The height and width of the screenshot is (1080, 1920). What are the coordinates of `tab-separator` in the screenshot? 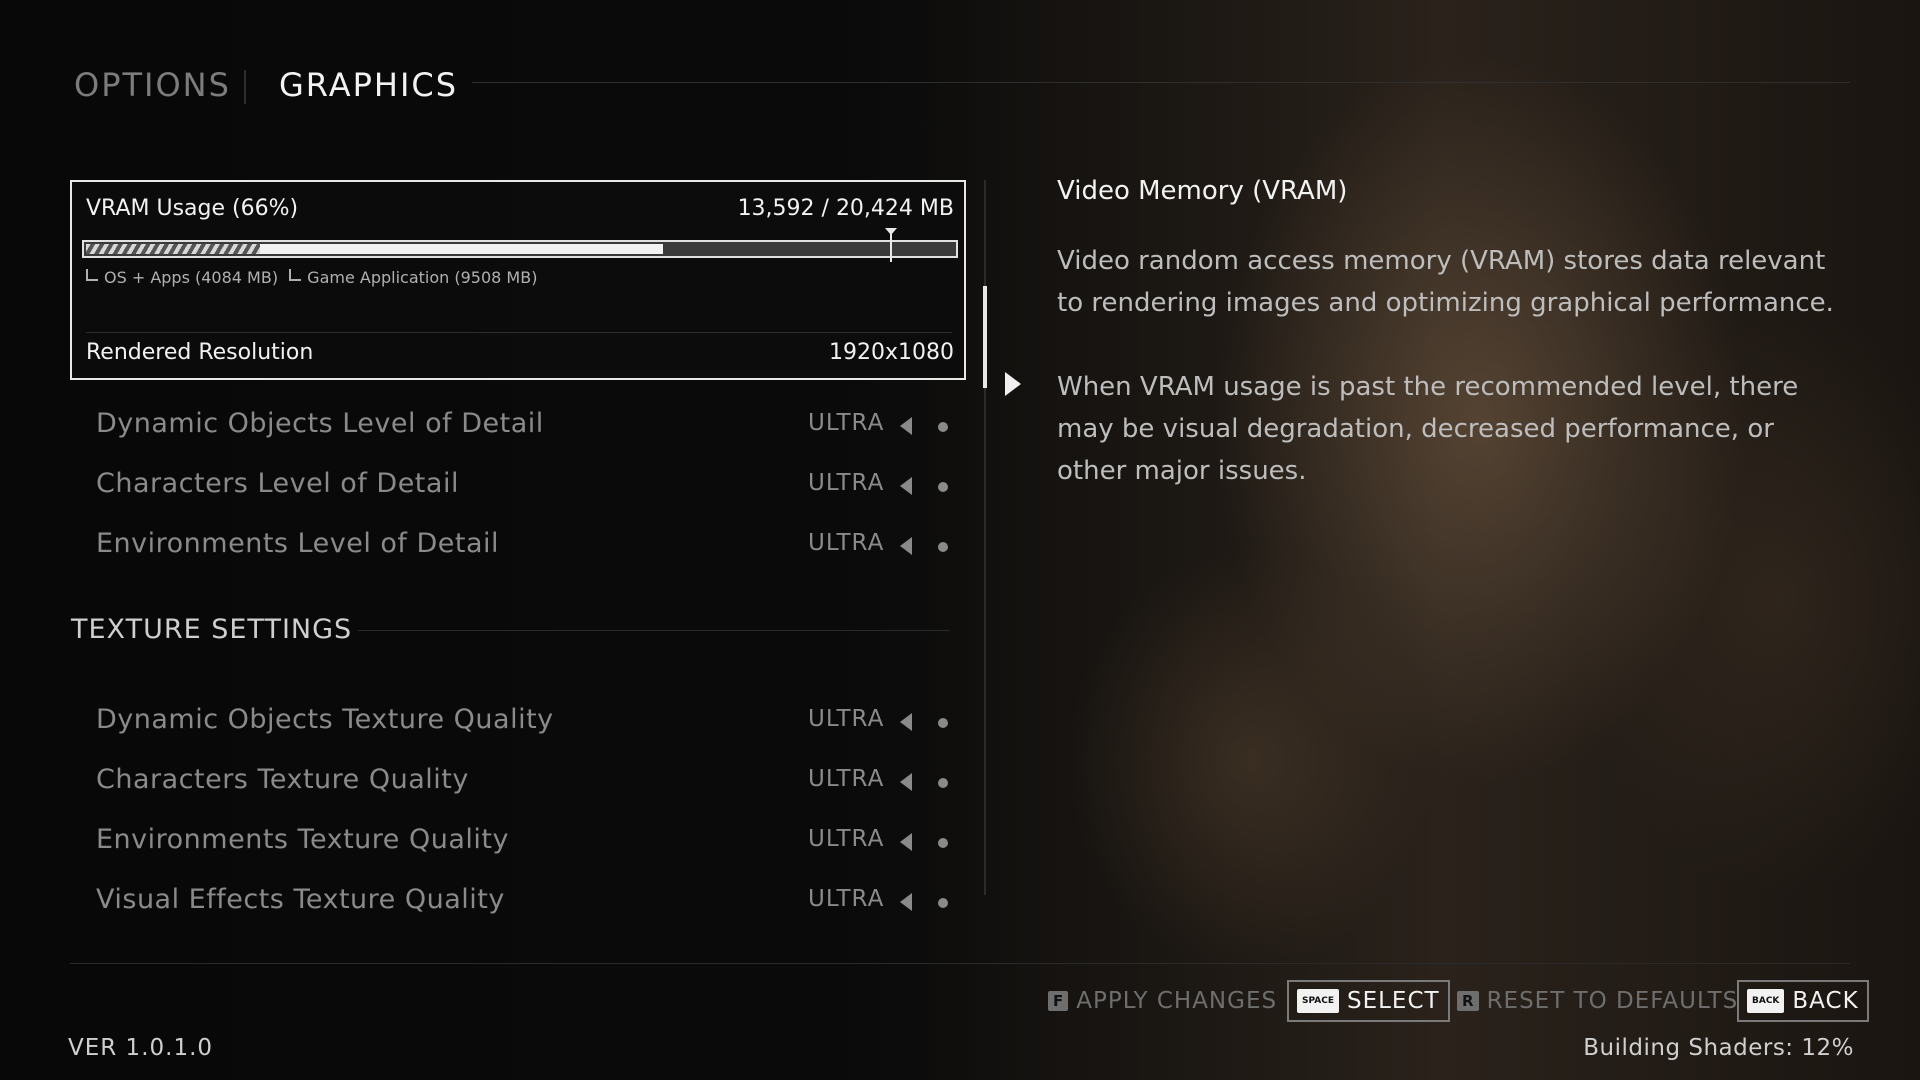 It's located at (245, 87).